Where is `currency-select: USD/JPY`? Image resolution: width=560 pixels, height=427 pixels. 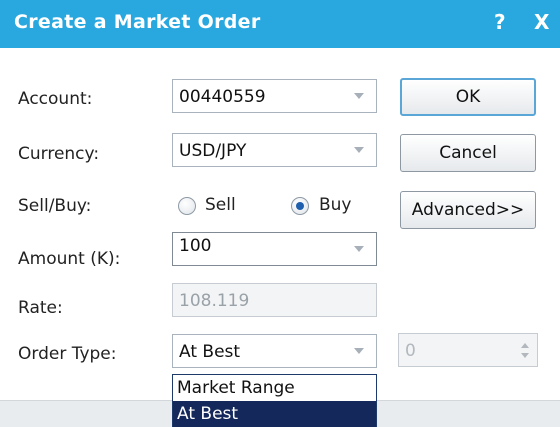 currency-select: USD/JPY is located at coordinates (274, 150).